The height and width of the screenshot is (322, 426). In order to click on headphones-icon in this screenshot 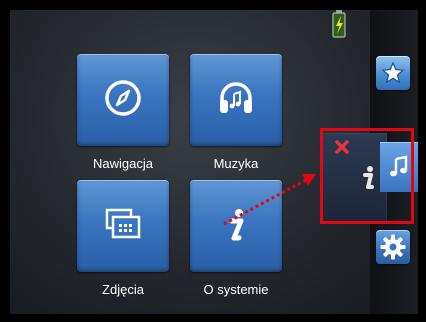, I will do `click(236, 97)`.